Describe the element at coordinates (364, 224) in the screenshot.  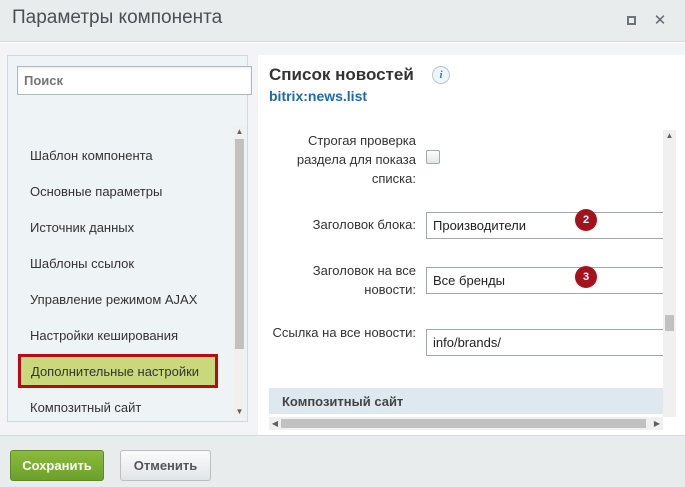
I see `param-label-block-title: Заголовок блока:` at that location.